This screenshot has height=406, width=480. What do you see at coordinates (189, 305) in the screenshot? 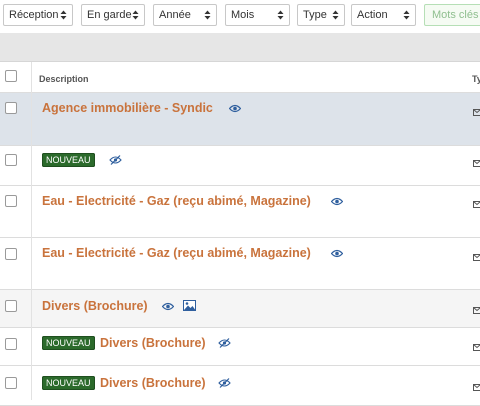
I see `image-icon` at bounding box center [189, 305].